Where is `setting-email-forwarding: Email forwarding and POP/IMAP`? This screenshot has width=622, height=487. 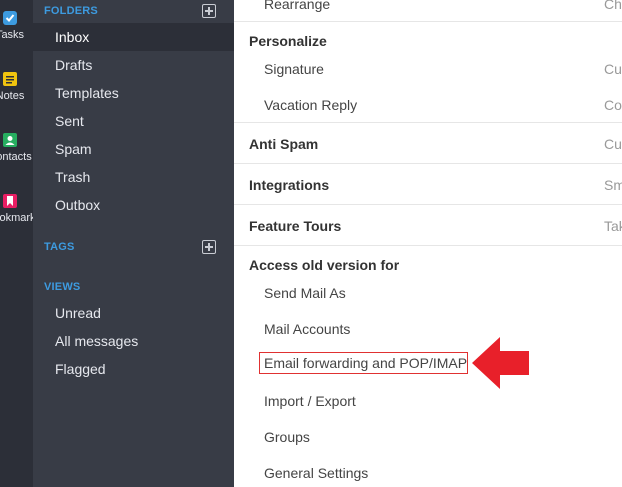
setting-email-forwarding: Email forwarding and POP/IMAP is located at coordinates (365, 363).